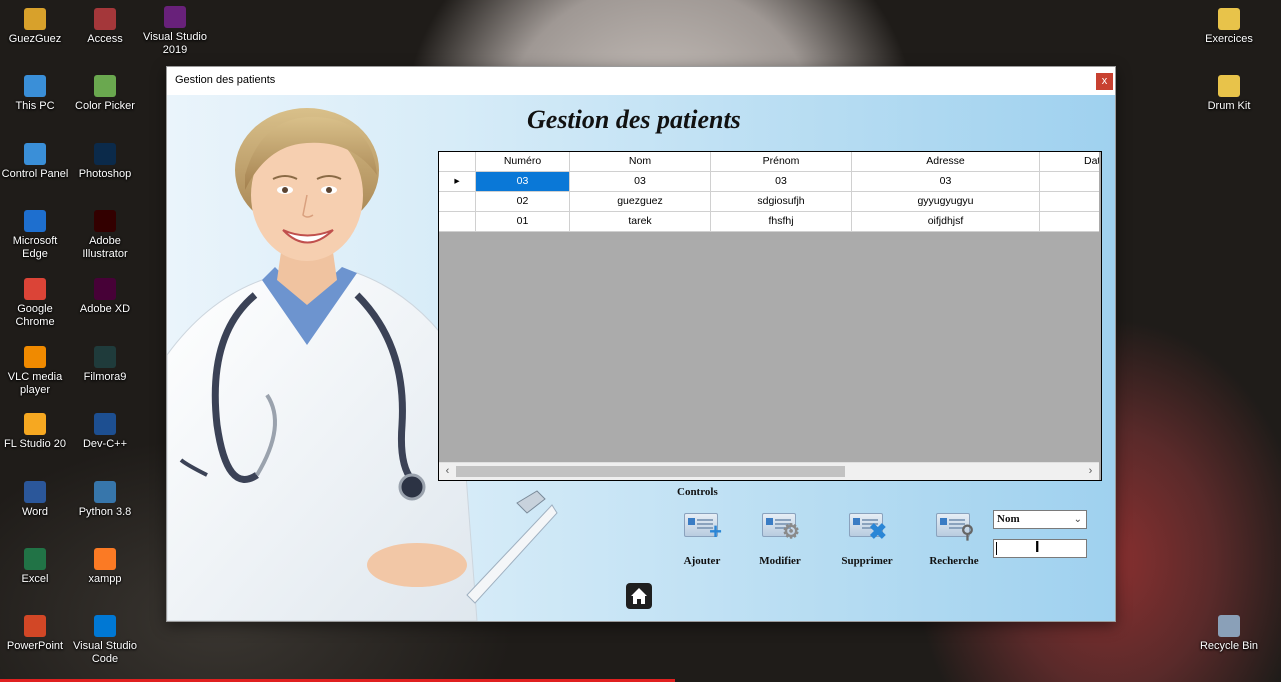 The width and height of the screenshot is (1281, 682). I want to click on computer-icon, so click(35, 86).